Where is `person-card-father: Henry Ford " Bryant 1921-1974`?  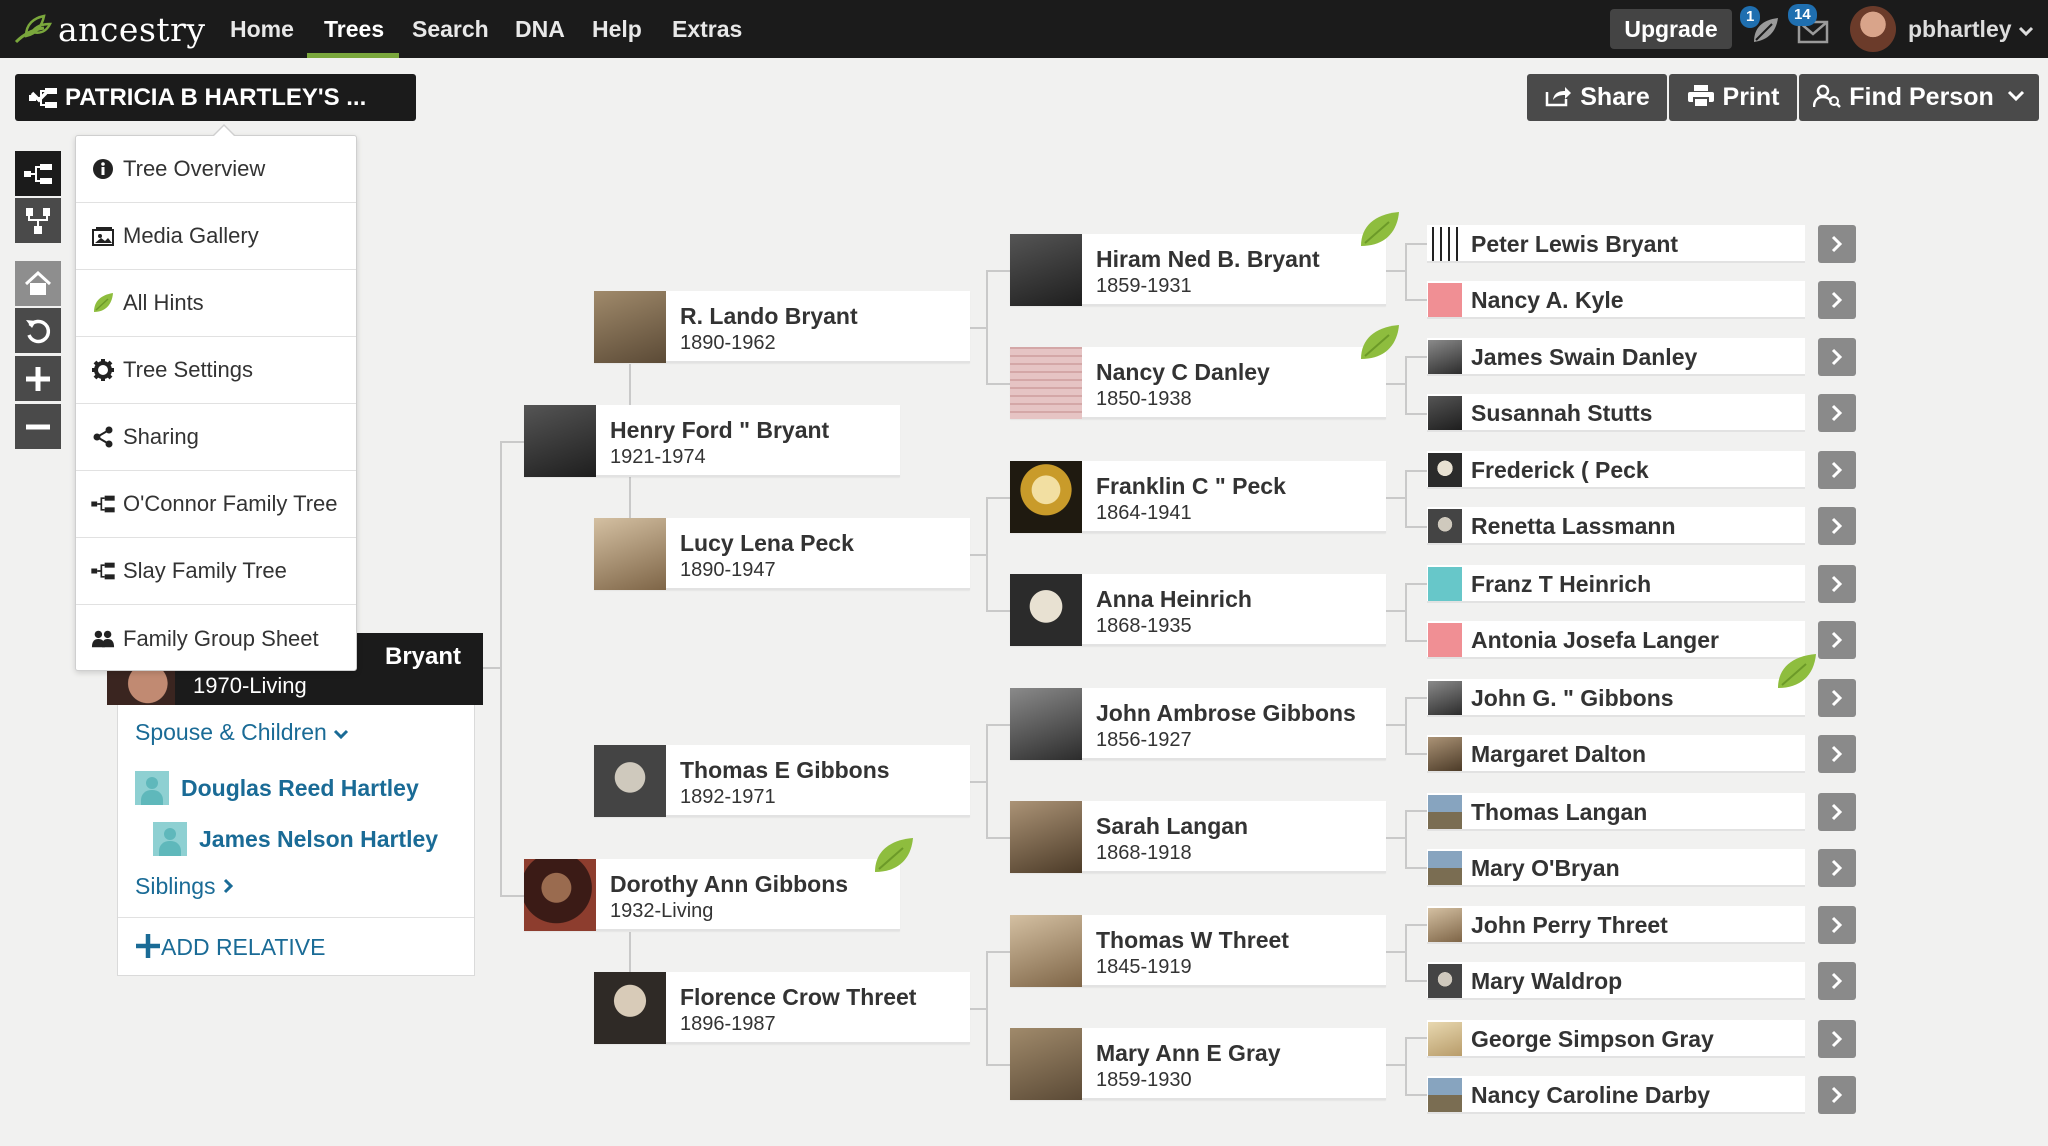 person-card-father: Henry Ford " Bryant 1921-1974 is located at coordinates (712, 441).